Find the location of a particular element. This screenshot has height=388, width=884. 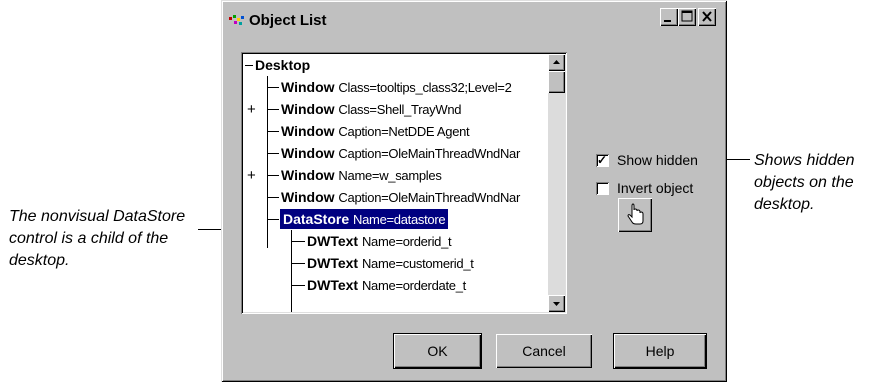

tree-node-dwtext: DWText Name=customerid_t is located at coordinates (390, 263).